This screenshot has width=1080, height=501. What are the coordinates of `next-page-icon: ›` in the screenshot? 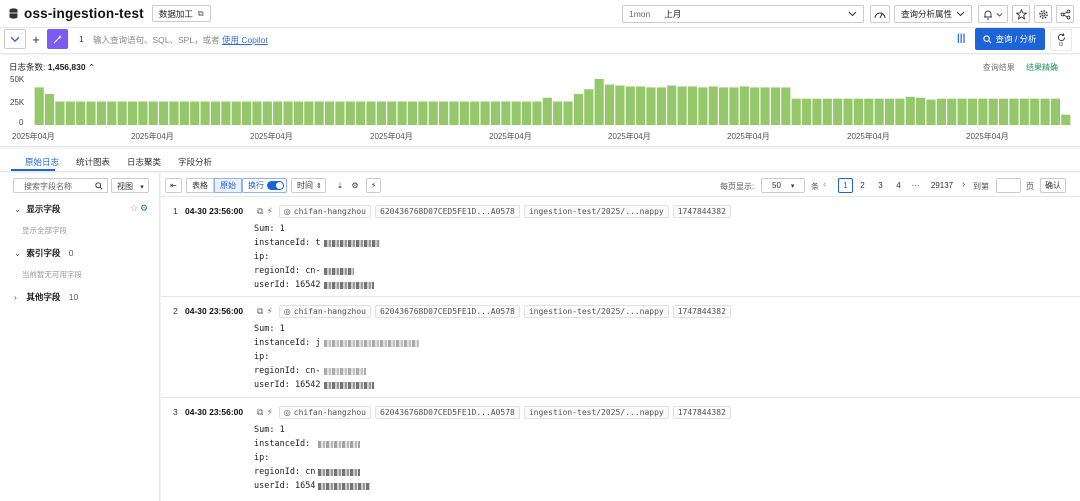 It's located at (963, 184).